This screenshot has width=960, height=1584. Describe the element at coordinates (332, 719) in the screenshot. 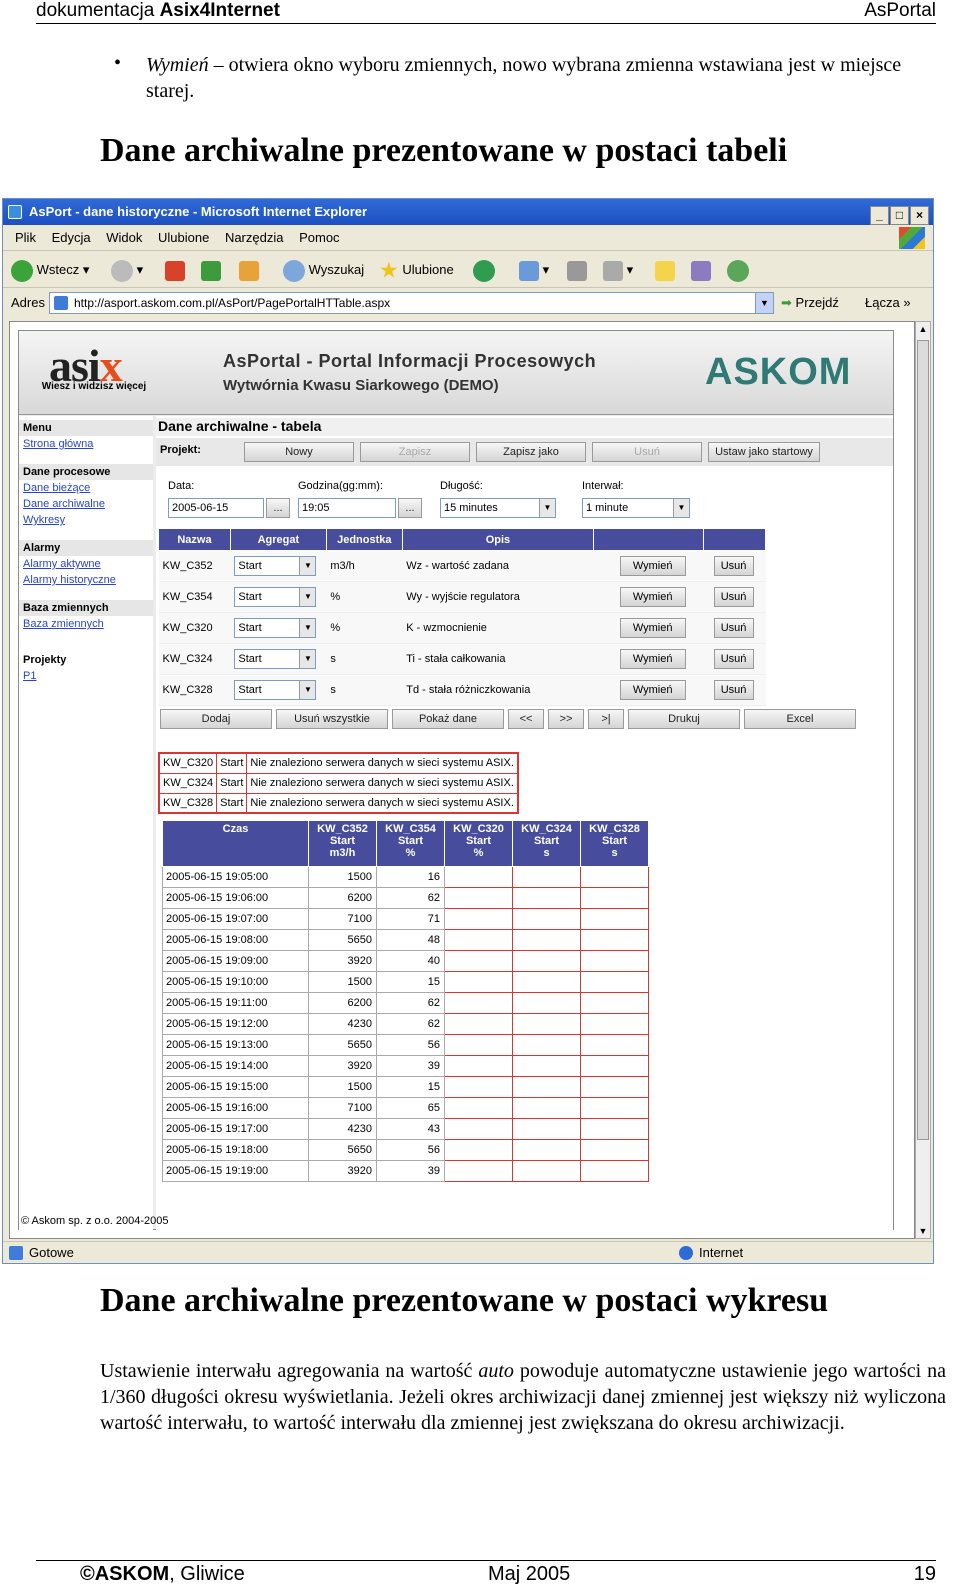

I see `remove-all-button: Usuń wszystkie` at that location.